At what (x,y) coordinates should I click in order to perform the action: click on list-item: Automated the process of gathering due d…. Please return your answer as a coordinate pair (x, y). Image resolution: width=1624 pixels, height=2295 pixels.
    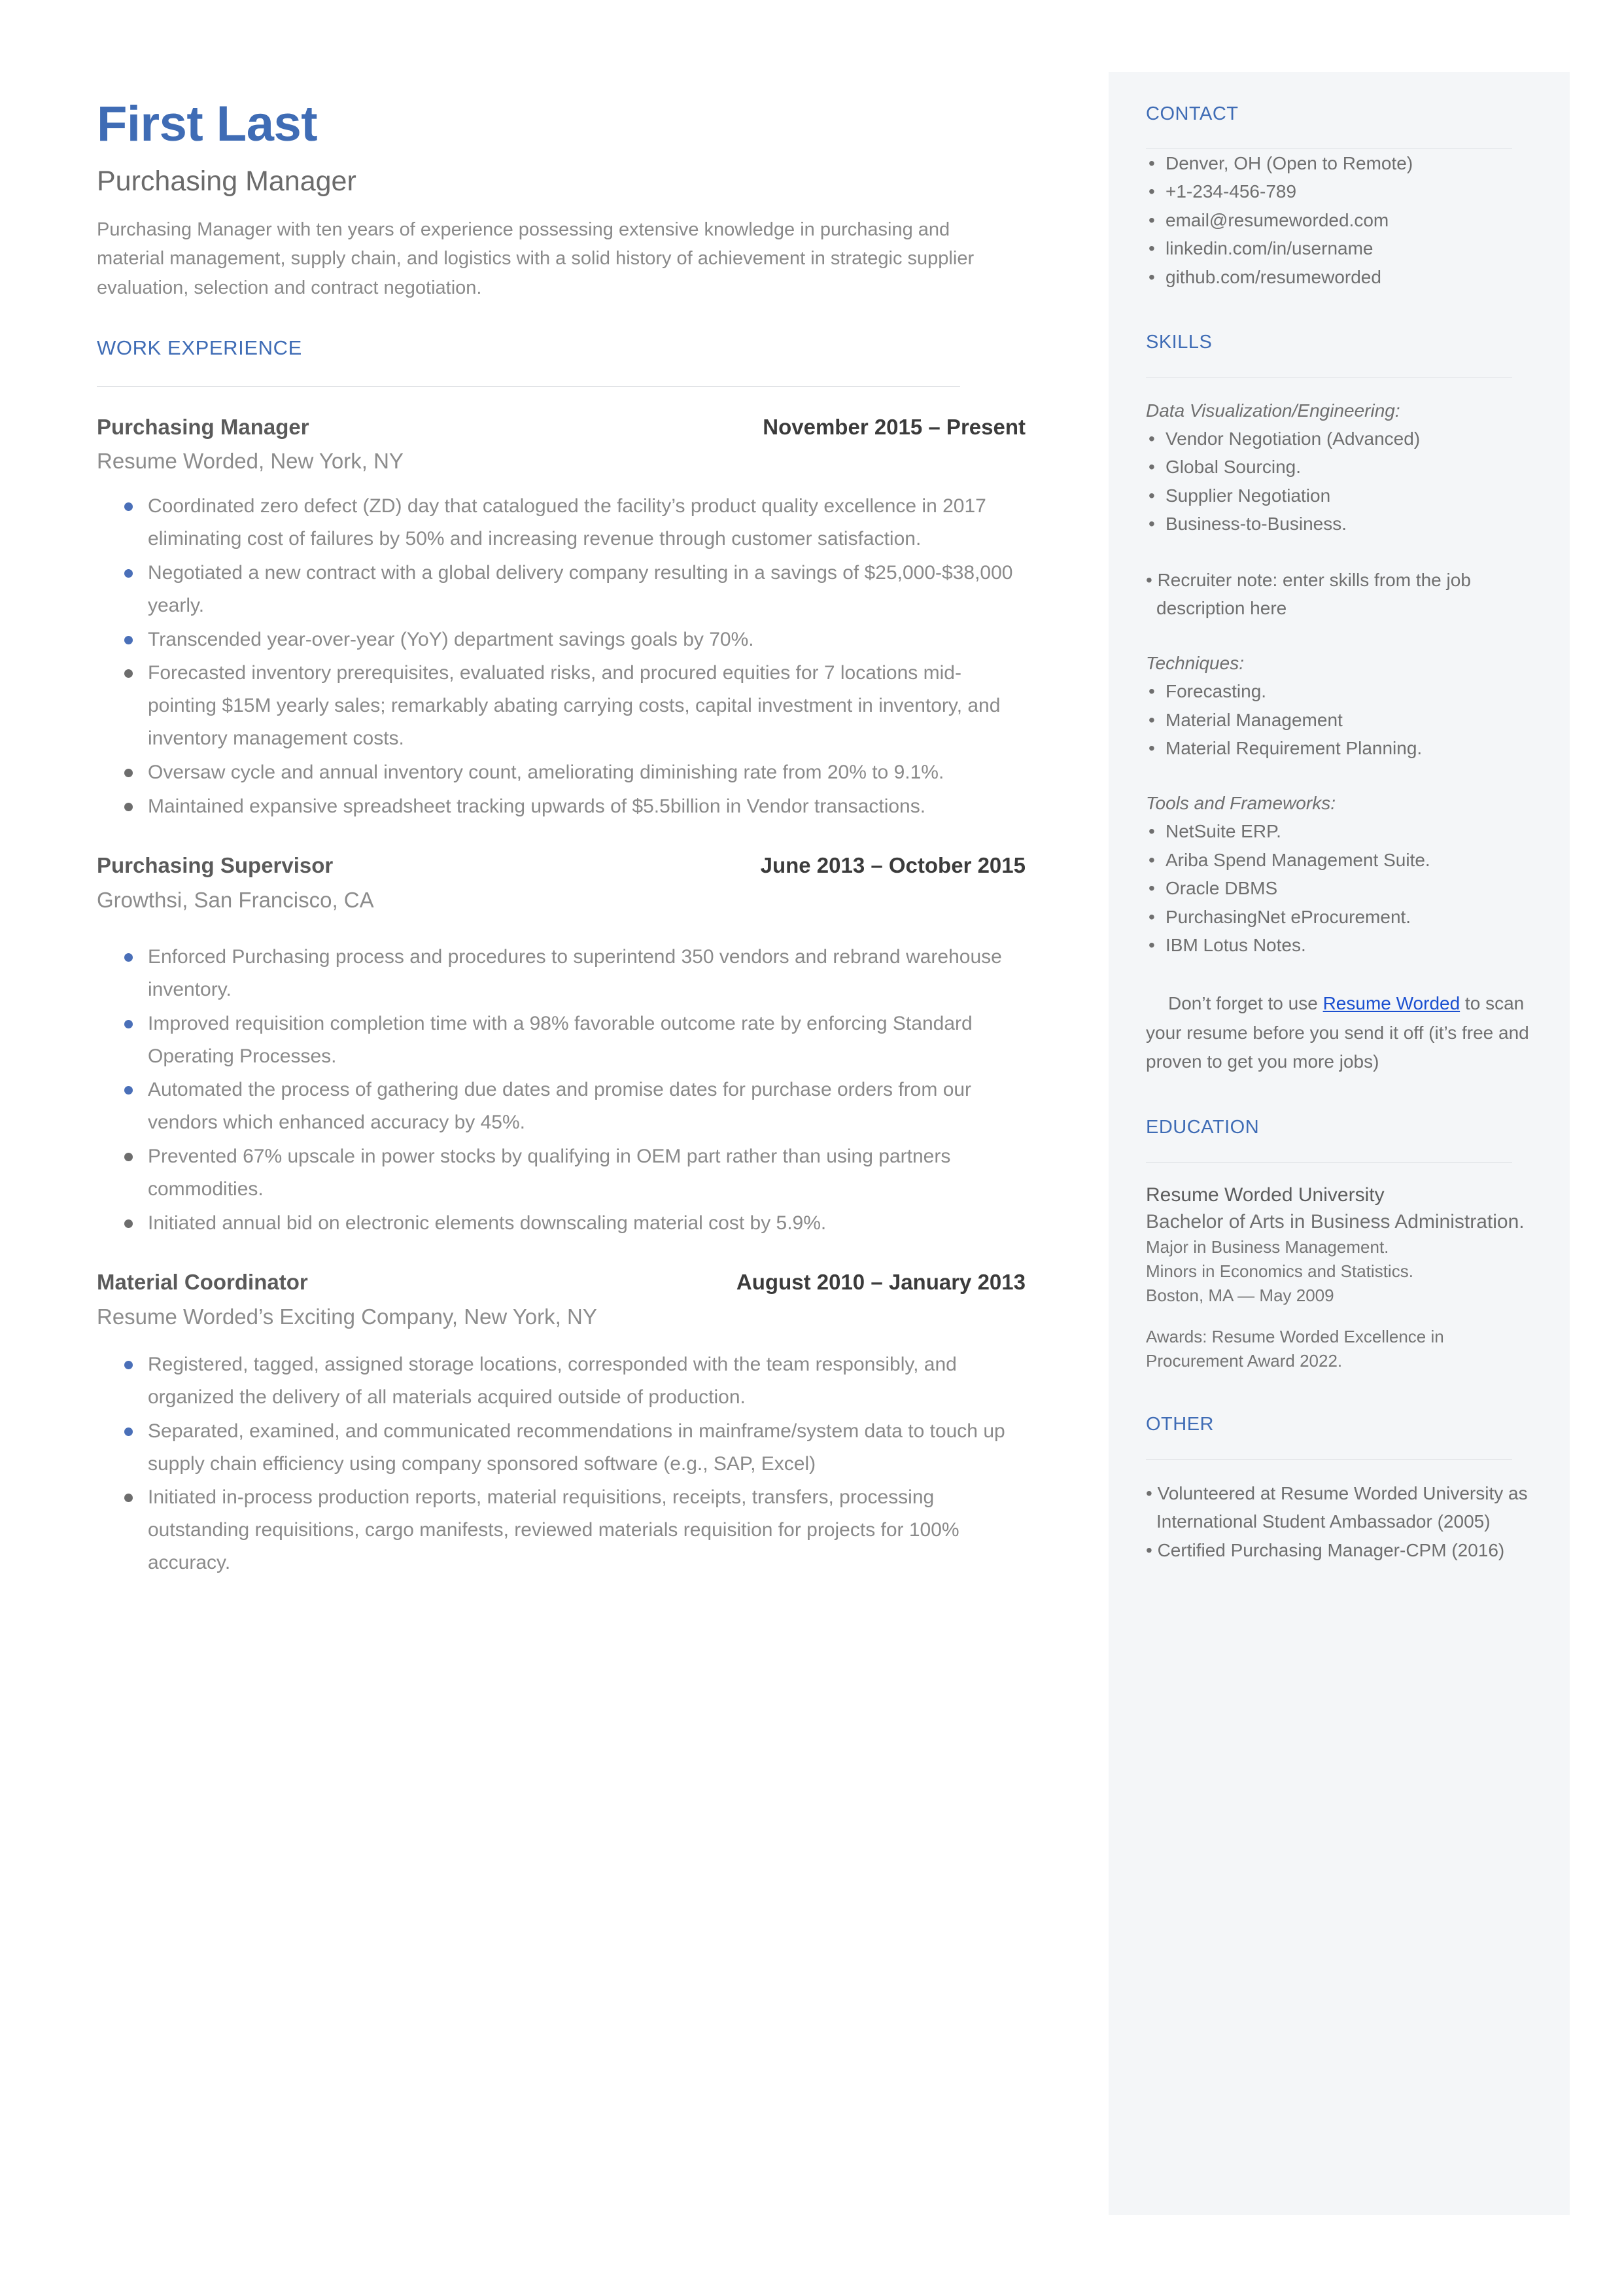
    Looking at the image, I should click on (560, 1106).